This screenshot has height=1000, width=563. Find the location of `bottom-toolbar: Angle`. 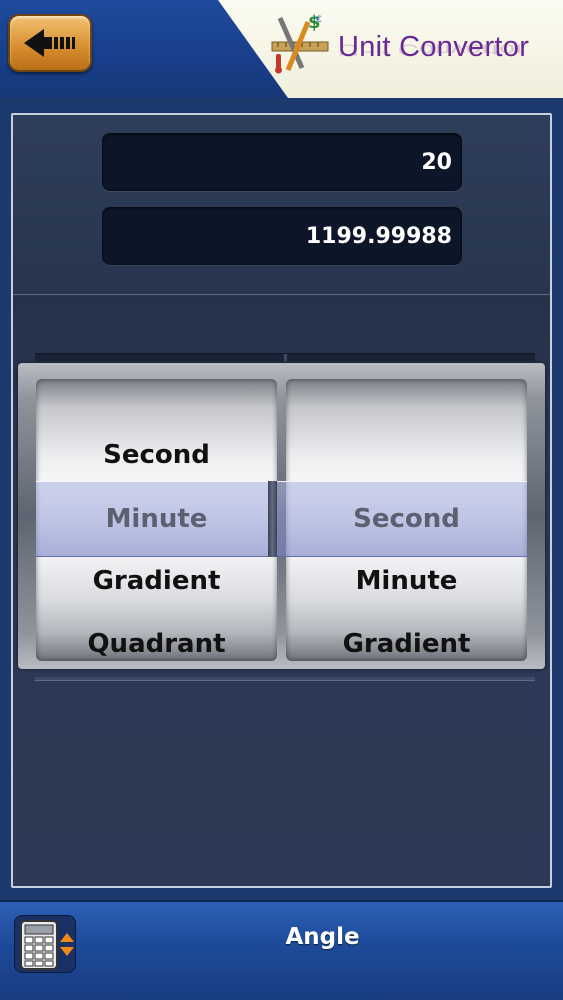

bottom-toolbar: Angle is located at coordinates (281, 950).